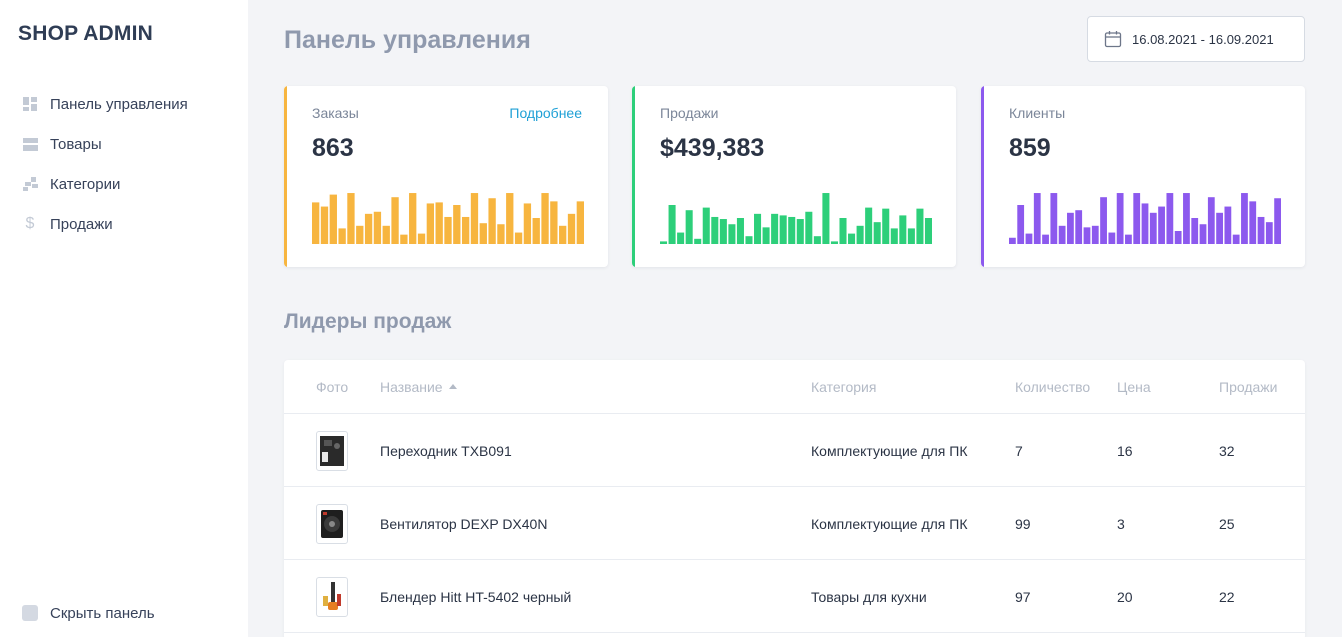 This screenshot has width=1342, height=637. I want to click on sort-asc-icon, so click(452, 386).